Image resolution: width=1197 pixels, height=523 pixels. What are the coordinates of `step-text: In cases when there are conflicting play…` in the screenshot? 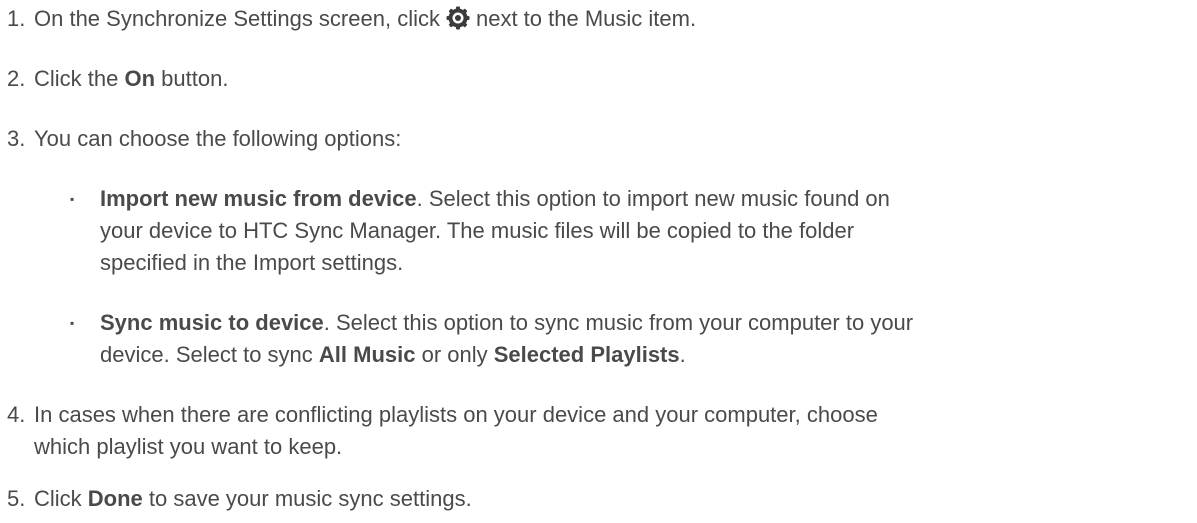 It's located at (456, 414).